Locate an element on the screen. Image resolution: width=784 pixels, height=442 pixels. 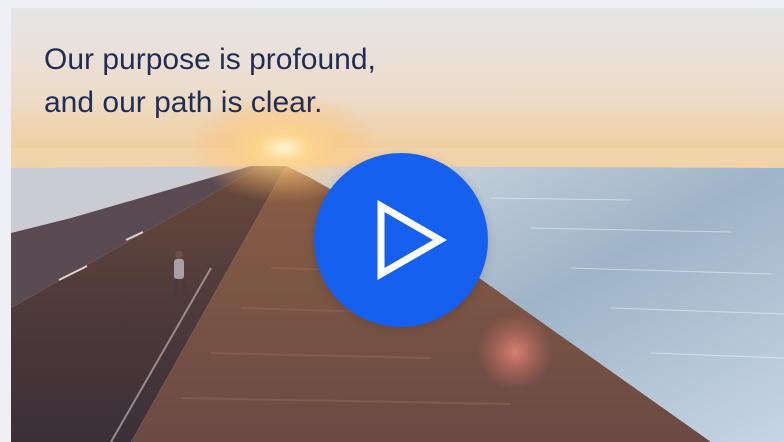
headline-line-2: and our path is clear. is located at coordinates (183, 102).